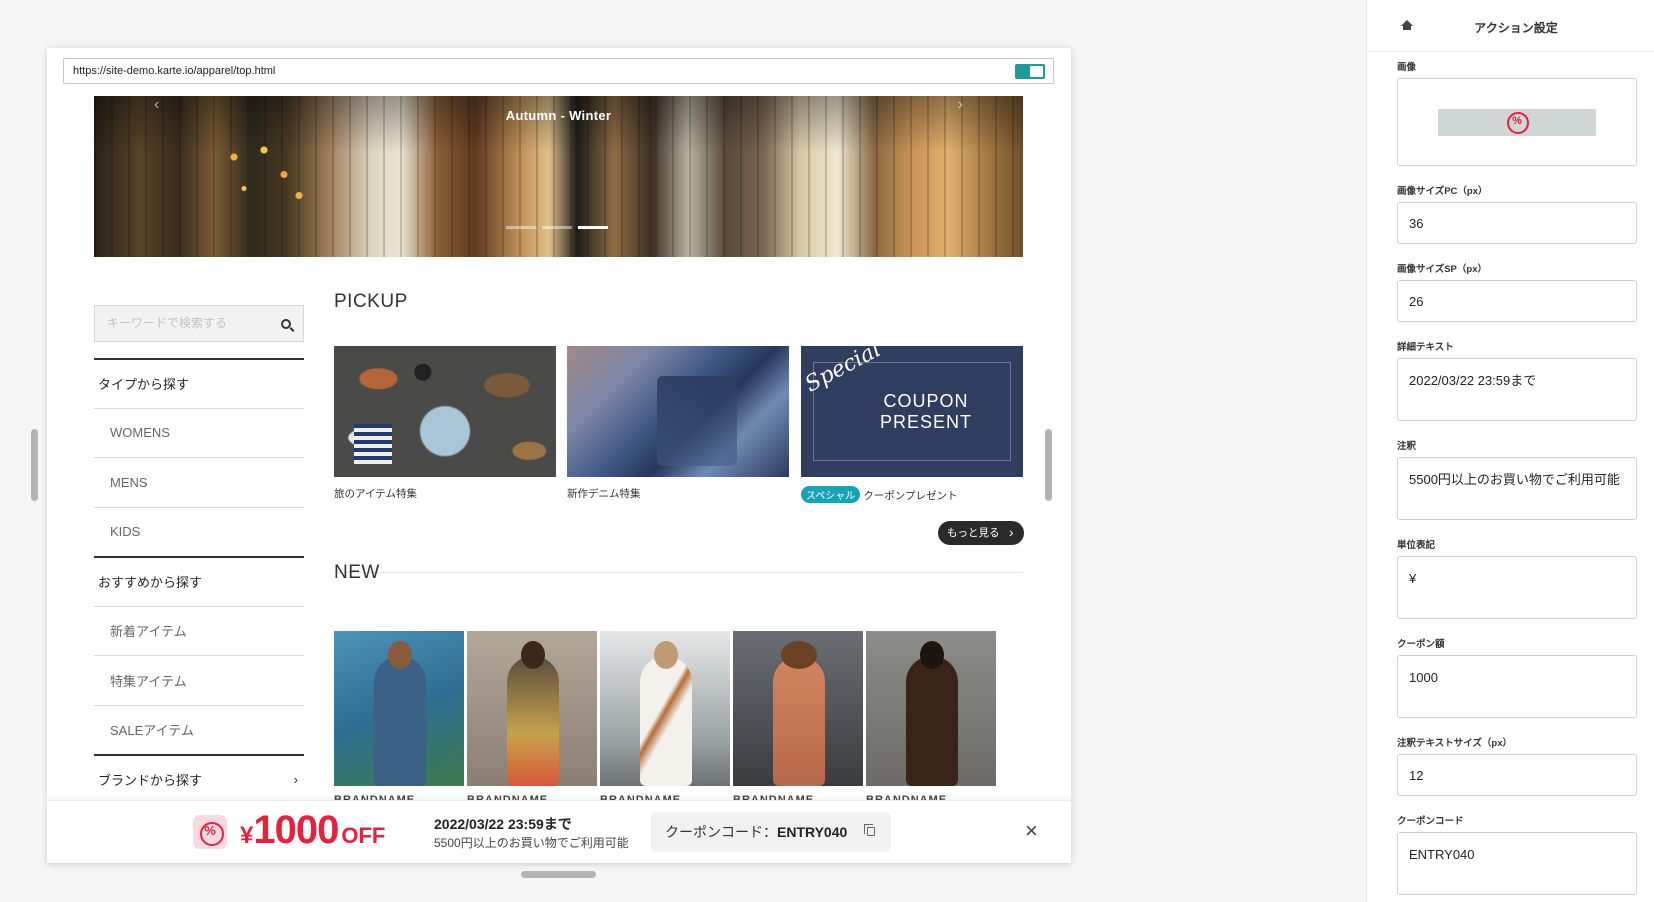 This screenshot has height=902, width=1654. I want to click on sidebar-item-by-brand: ブランドから探す ›, so click(199, 779).